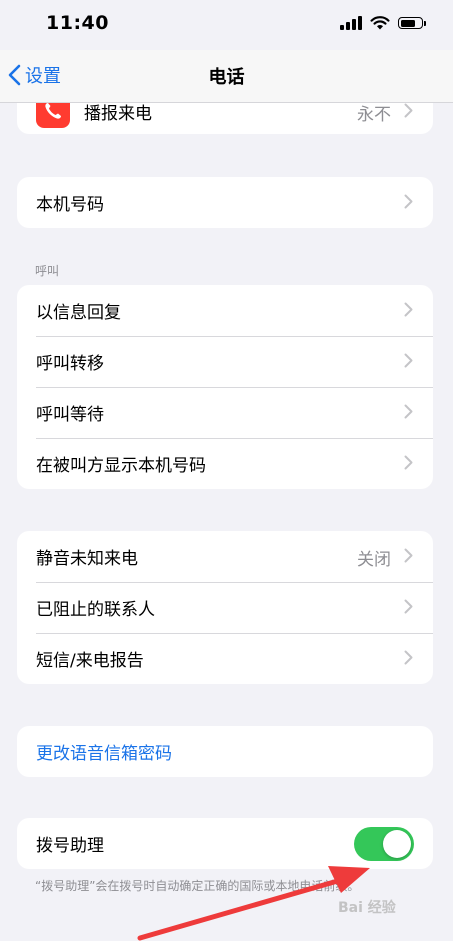 This screenshot has width=453, height=941. I want to click on dial-assist-label: 拨号助理, so click(70, 846).